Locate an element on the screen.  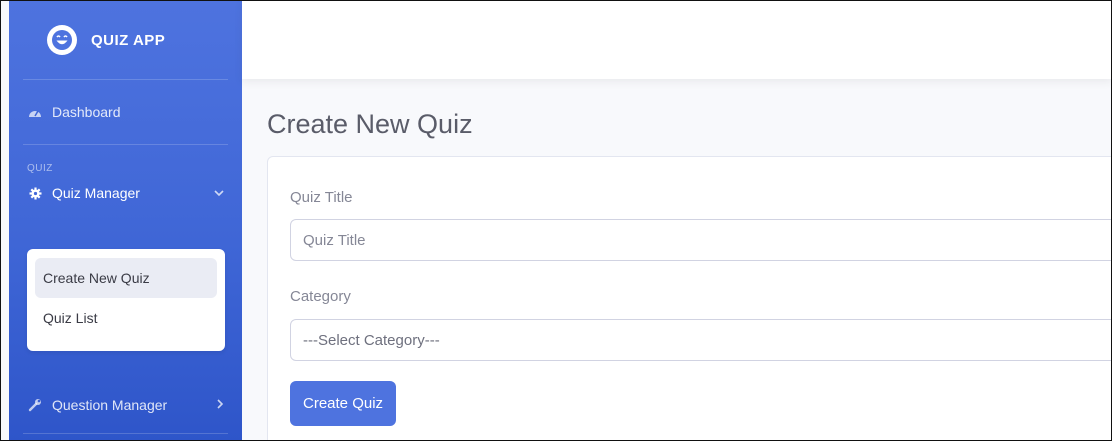
brand: QUIZ APP is located at coordinates (125, 40).